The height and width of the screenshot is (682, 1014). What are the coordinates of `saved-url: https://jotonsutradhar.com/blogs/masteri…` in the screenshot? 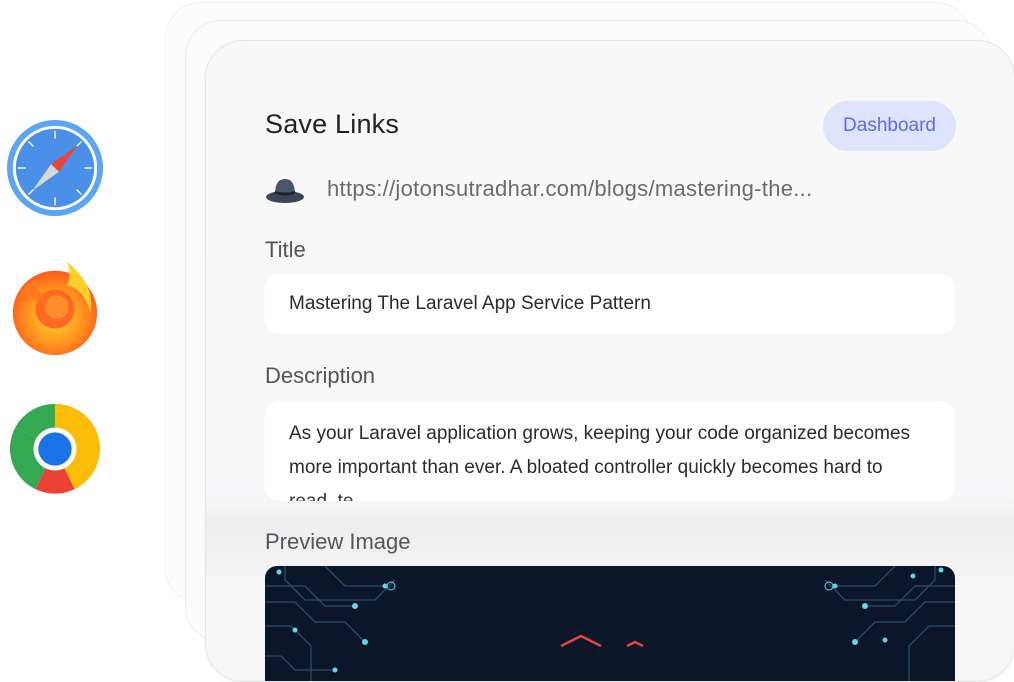 It's located at (570, 188).